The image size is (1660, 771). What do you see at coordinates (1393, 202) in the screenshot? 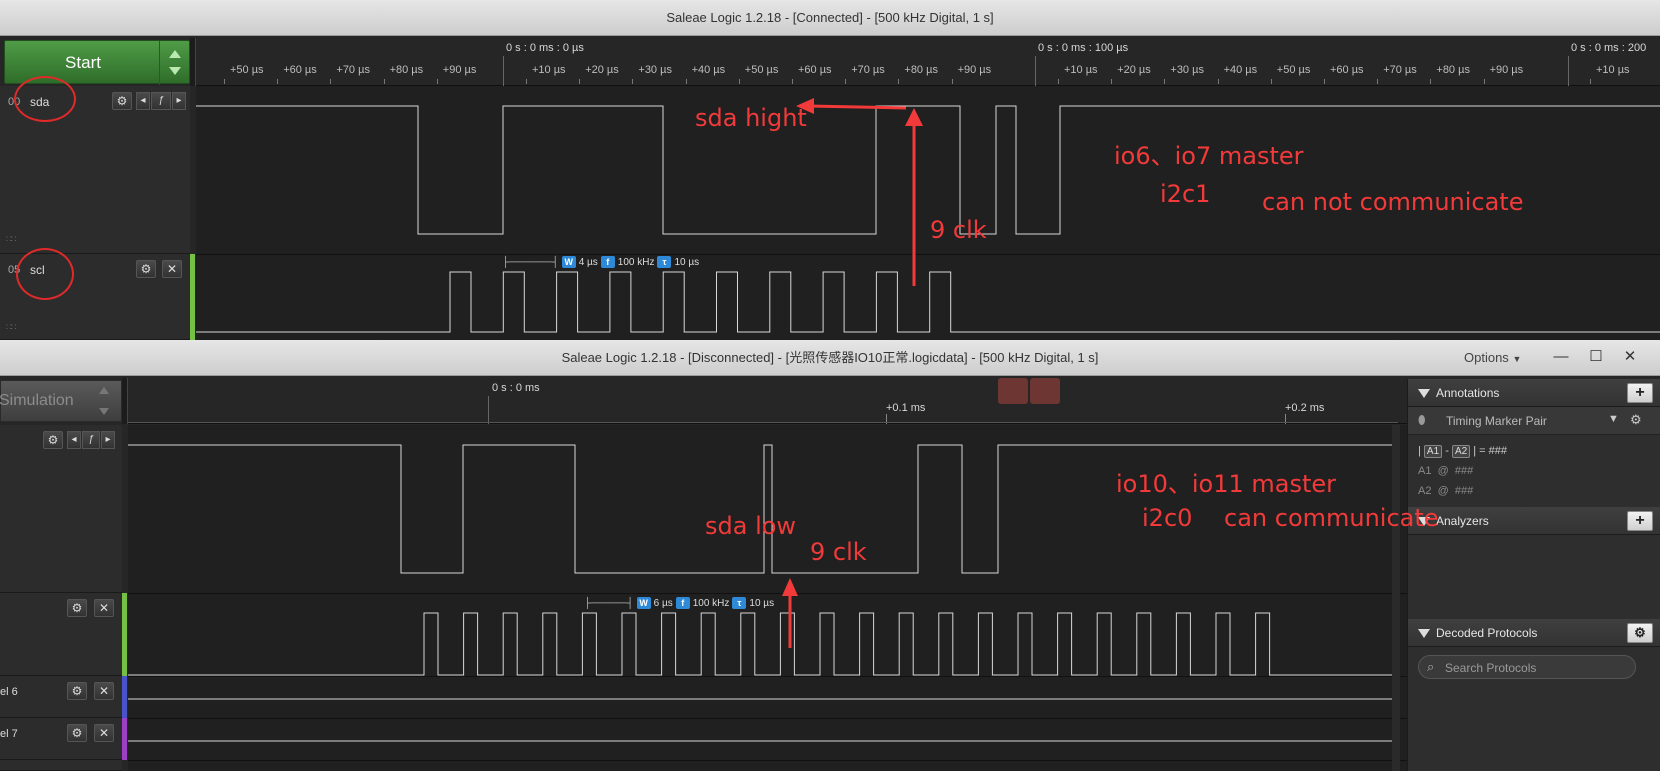
I see `annotation-status: can not communicate` at bounding box center [1393, 202].